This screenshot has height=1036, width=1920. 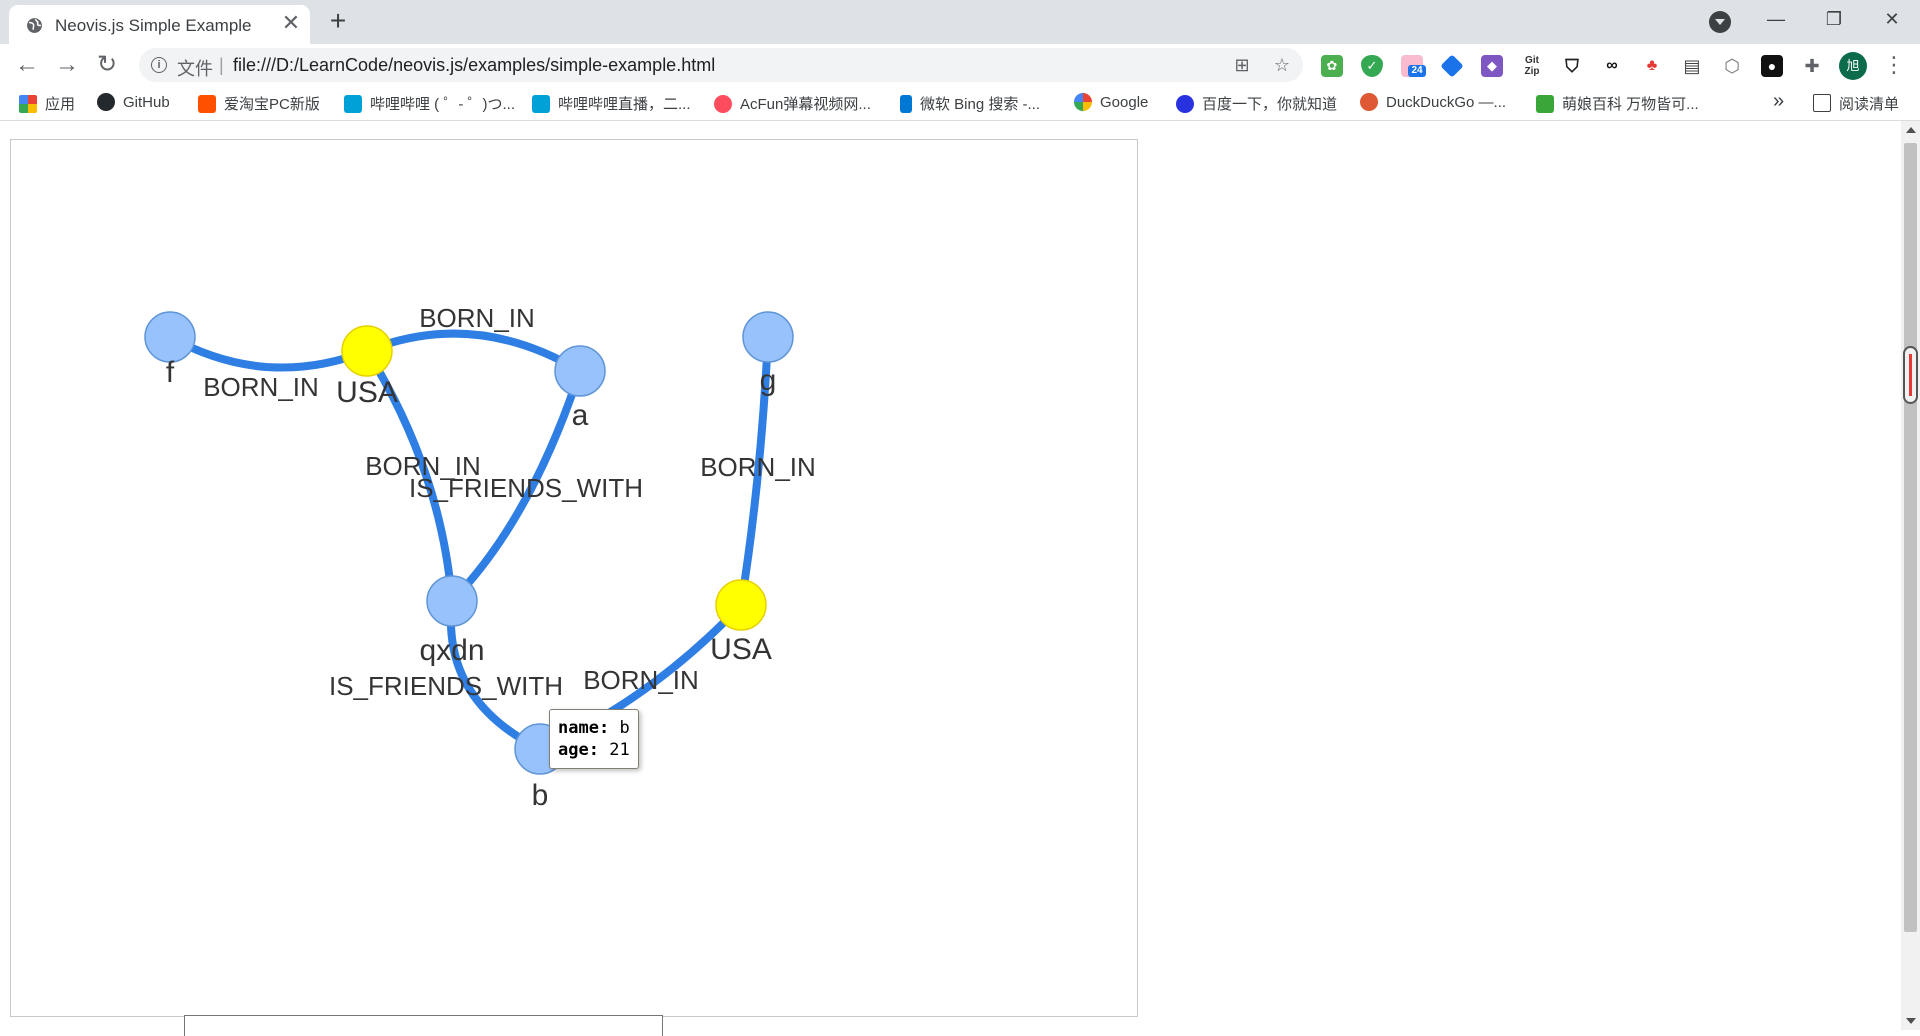 What do you see at coordinates (1532, 66) in the screenshot?
I see `extension-gitzip-icon: Git Zip` at bounding box center [1532, 66].